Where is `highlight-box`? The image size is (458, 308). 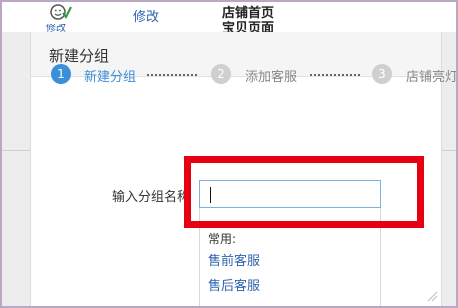 highlight-box is located at coordinates (304, 192).